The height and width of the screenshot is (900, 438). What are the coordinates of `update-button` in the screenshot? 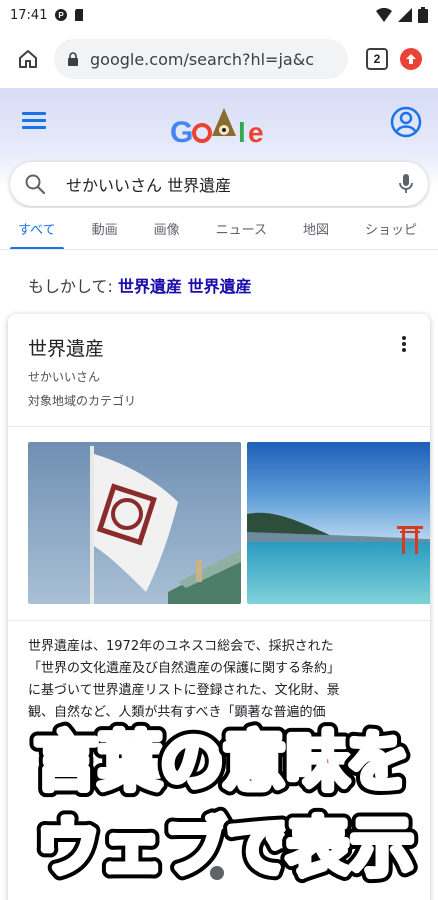 It's located at (411, 59).